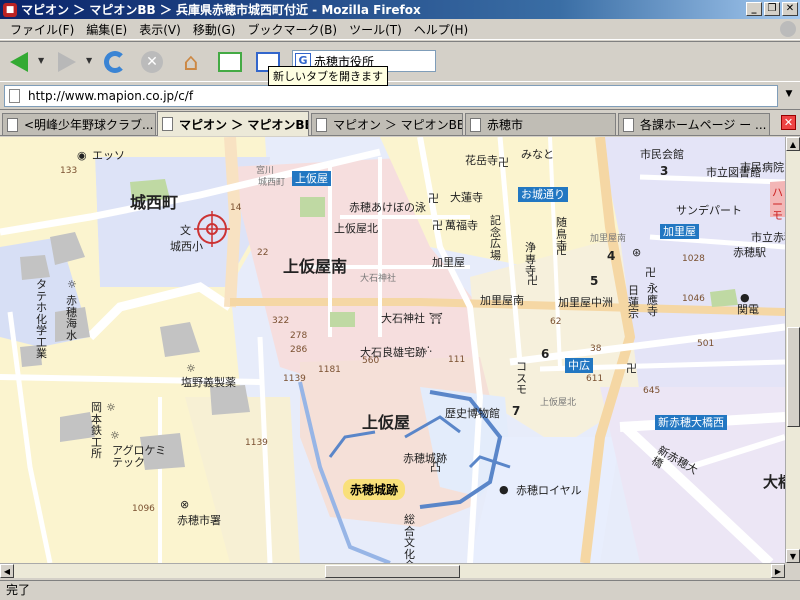 This screenshot has height=600, width=800. Describe the element at coordinates (69, 171) in the screenshot. I see `address-number: 133` at that location.